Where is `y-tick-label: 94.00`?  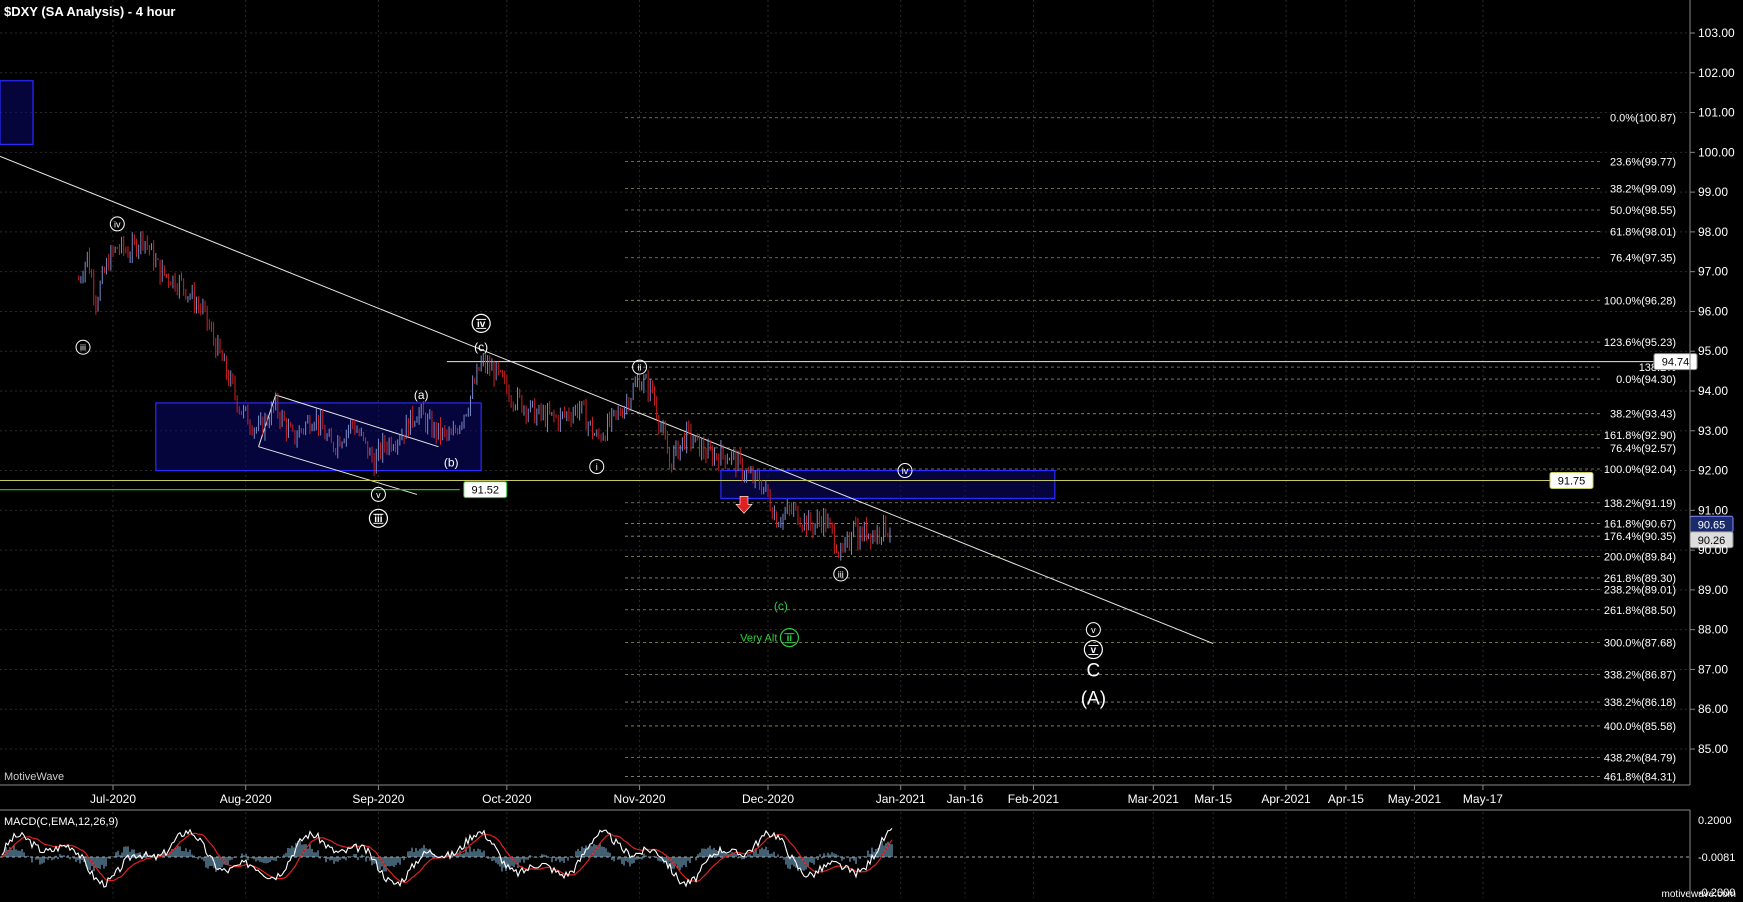
y-tick-label: 94.00 is located at coordinates (1713, 391).